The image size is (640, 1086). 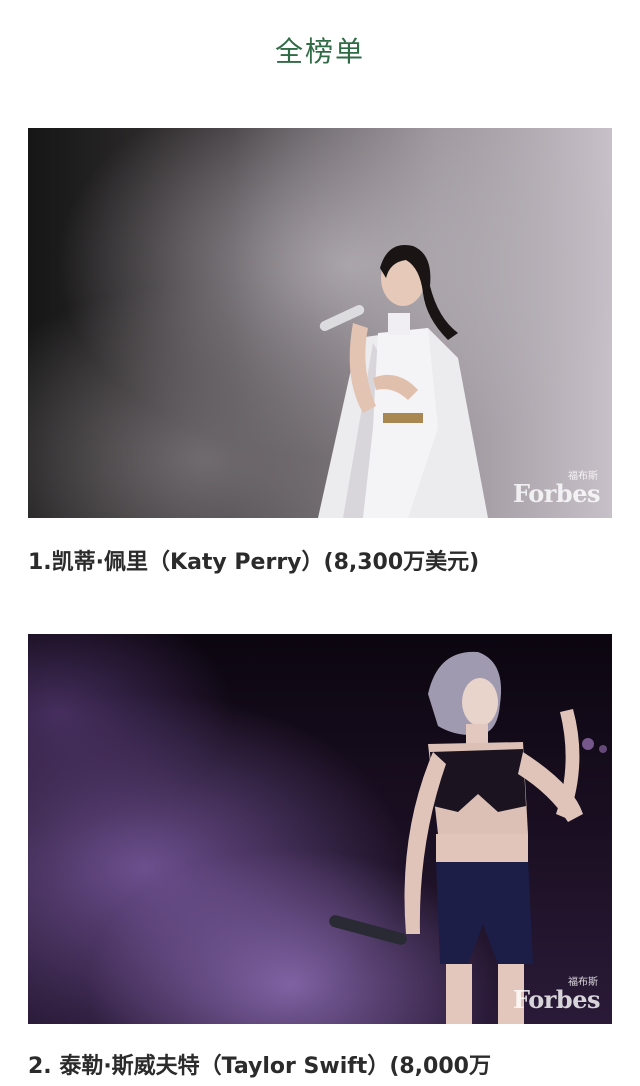 I want to click on caption-rank-1: 1.凯蒂·佩里（Katy Perry）(8,300万美元), so click(x=254, y=562).